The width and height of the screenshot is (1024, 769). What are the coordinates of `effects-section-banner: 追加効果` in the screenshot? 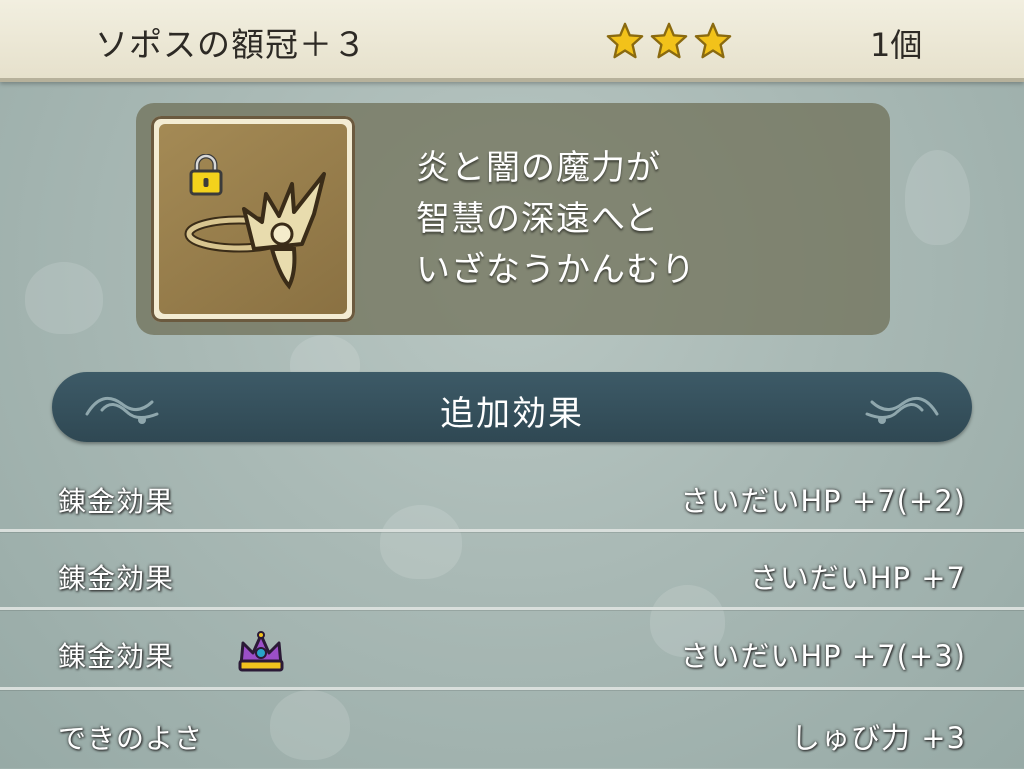 It's located at (512, 407).